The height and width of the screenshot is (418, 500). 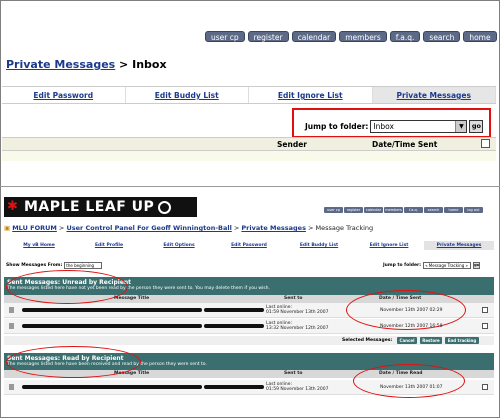 I want to click on tab-private-messages: Private Messages, so click(x=434, y=95).